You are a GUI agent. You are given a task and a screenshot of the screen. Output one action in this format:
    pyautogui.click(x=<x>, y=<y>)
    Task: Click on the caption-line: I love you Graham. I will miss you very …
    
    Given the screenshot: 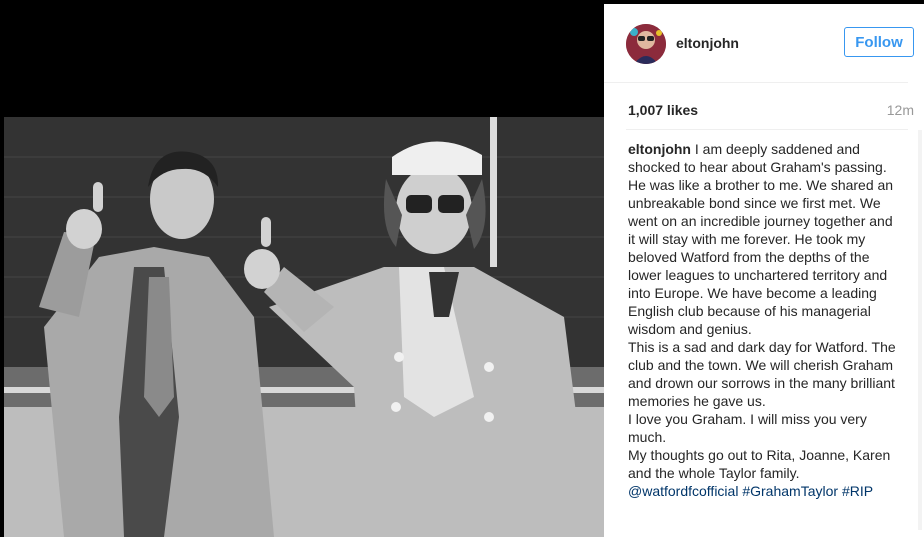 What is the action you would take?
    pyautogui.click(x=749, y=428)
    